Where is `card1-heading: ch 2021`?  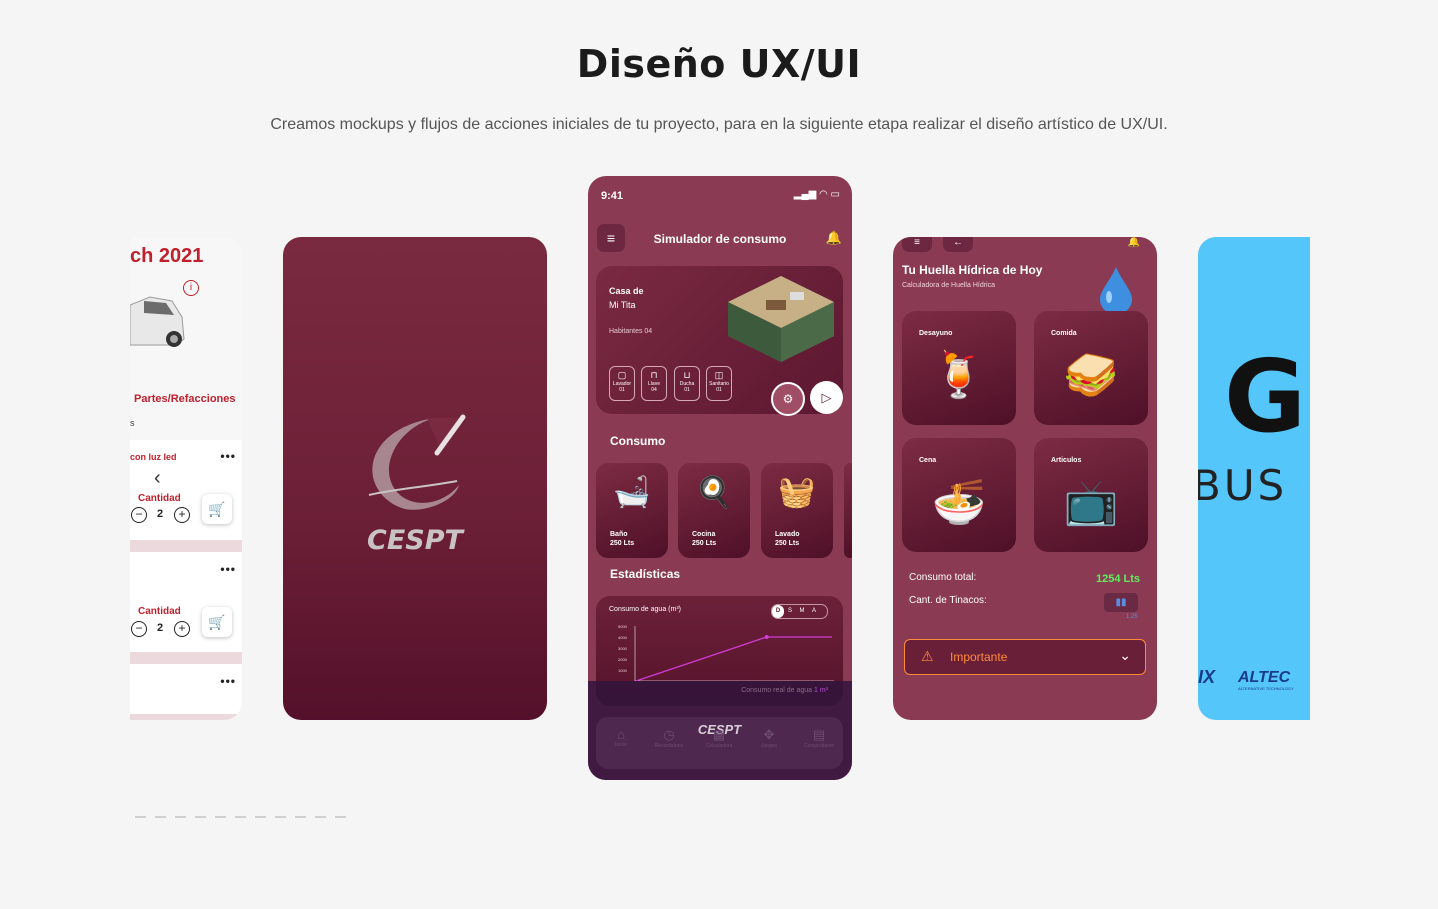
card1-heading: ch 2021 is located at coordinates (167, 256).